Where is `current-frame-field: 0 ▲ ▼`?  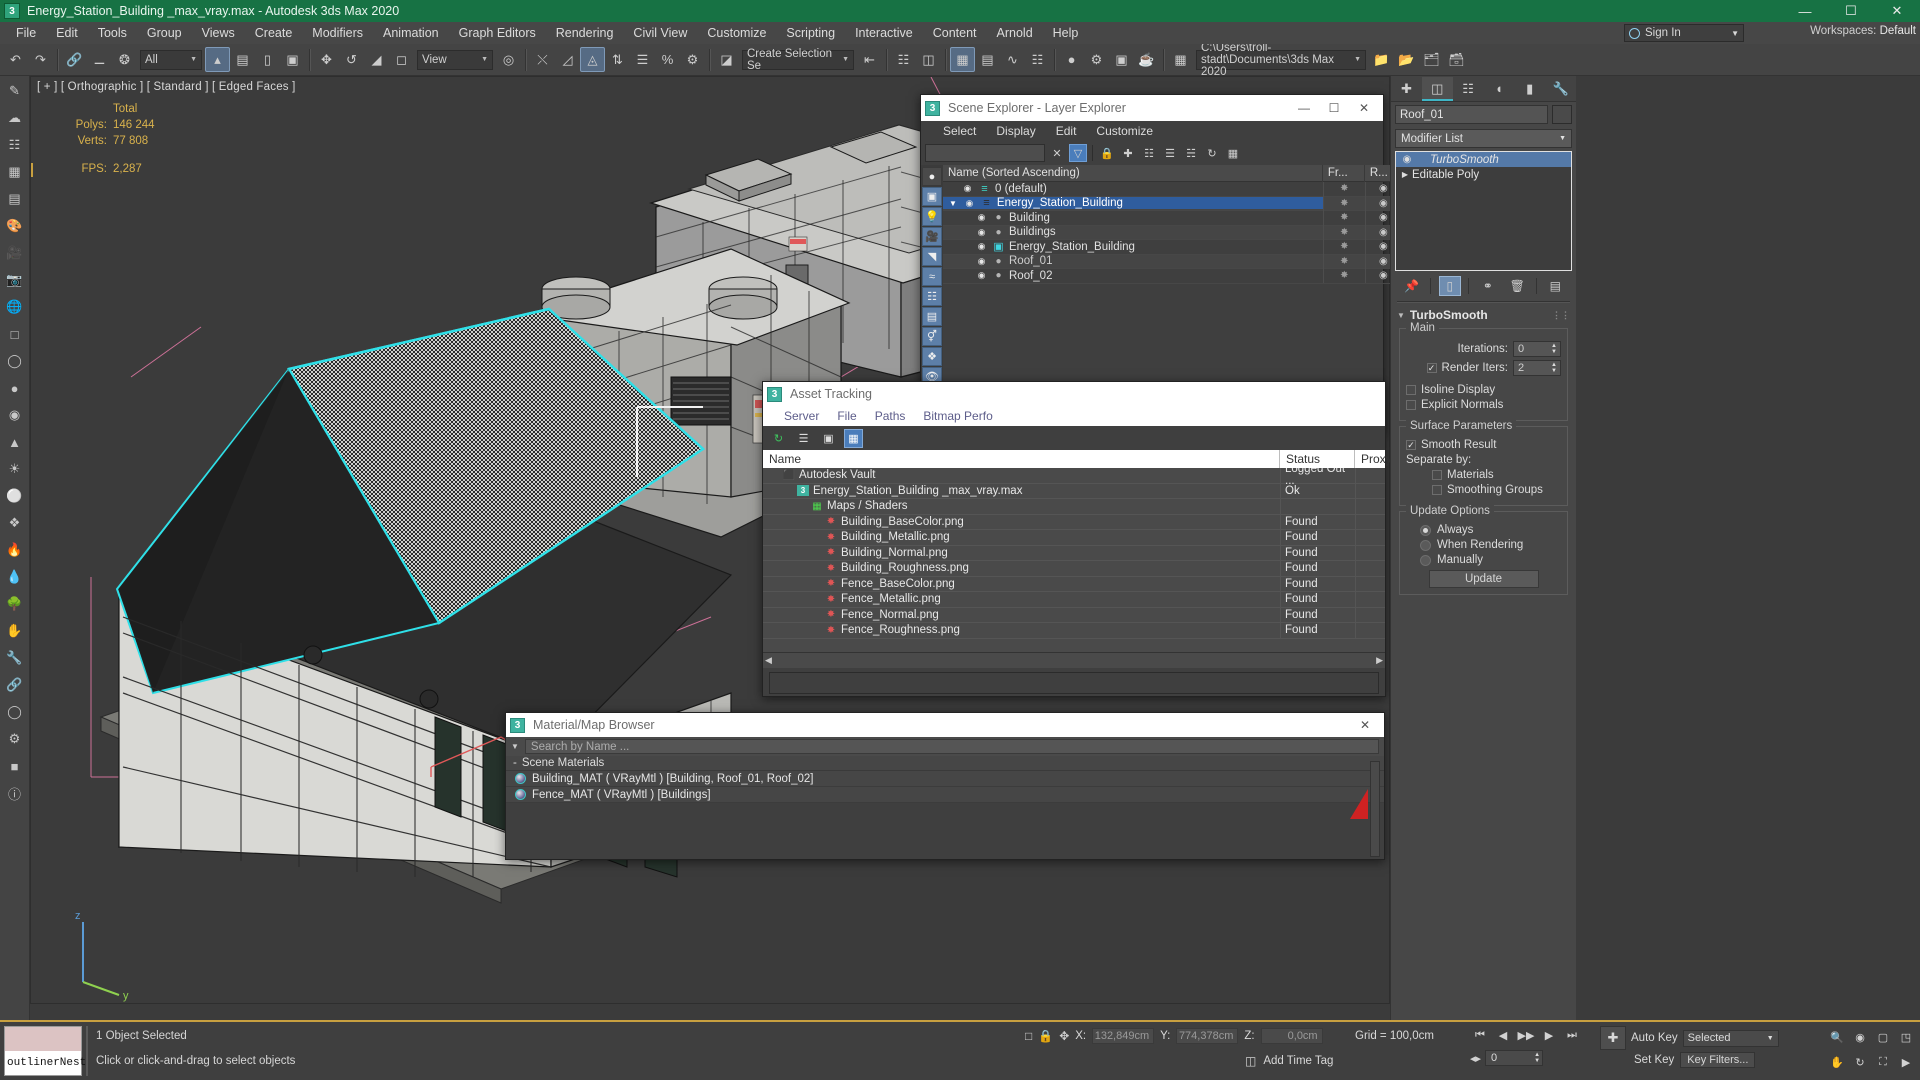
current-frame-field: 0 ▲ ▼ is located at coordinates (1514, 1058).